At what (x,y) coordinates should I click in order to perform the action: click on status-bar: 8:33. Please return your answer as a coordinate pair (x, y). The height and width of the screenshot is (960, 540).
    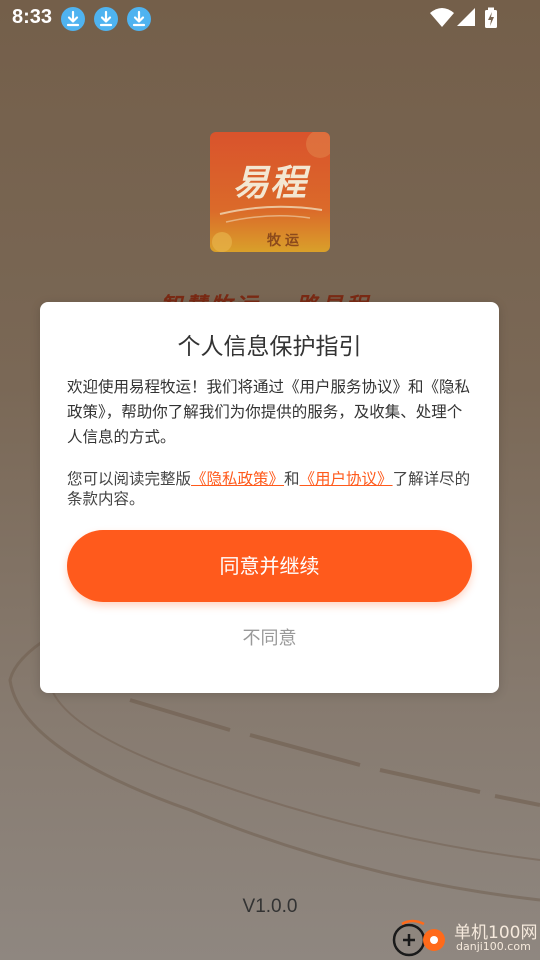
    Looking at the image, I should click on (270, 18).